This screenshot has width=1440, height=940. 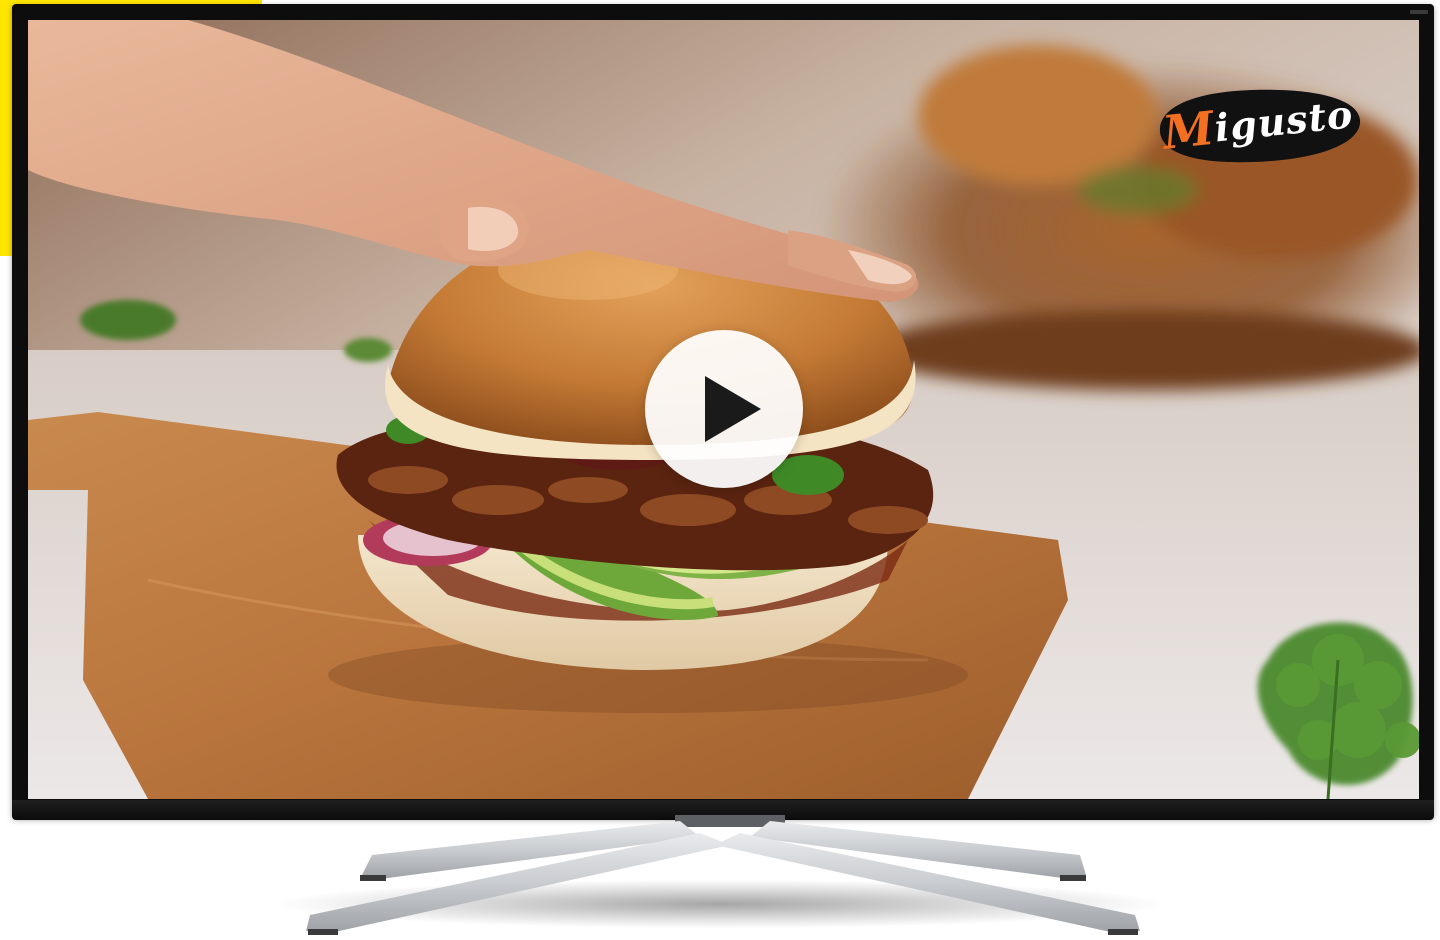 What do you see at coordinates (1419, 12) in the screenshot?
I see `power-indicator` at bounding box center [1419, 12].